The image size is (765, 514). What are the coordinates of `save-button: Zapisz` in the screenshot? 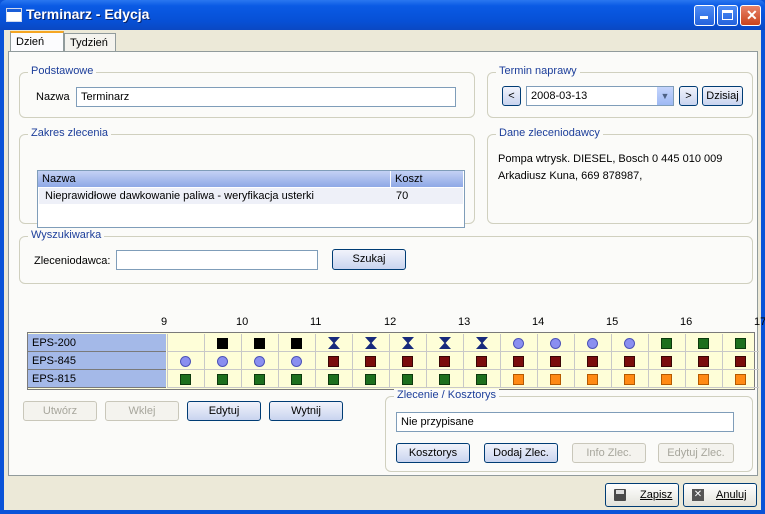 It's located at (642, 495).